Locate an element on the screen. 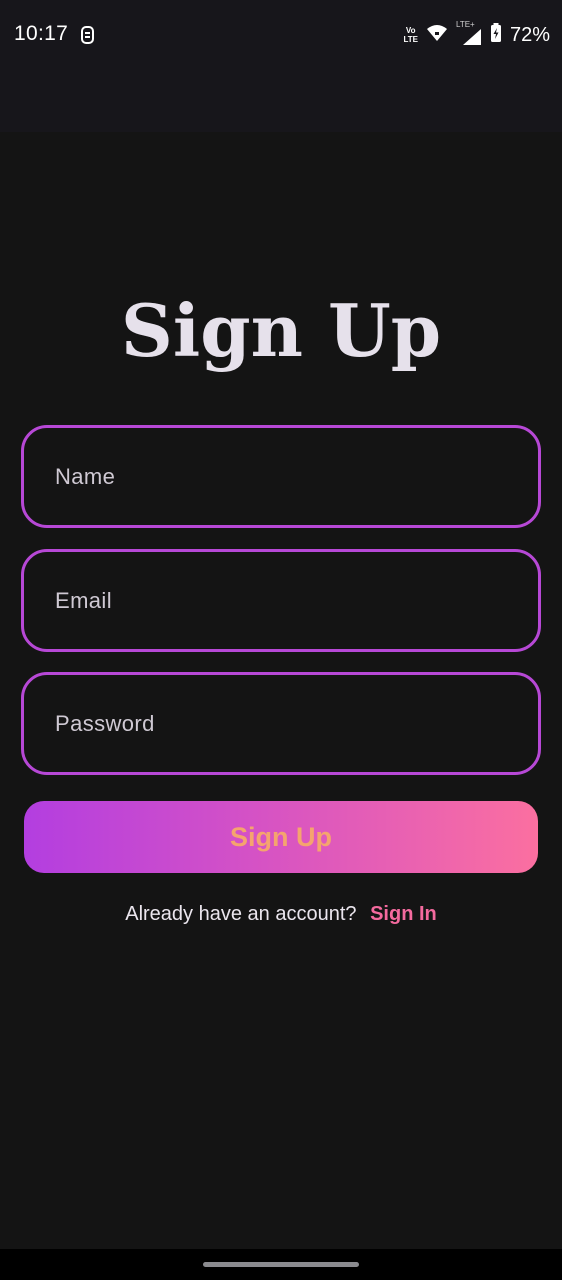 The image size is (562, 1280). sync-icon is located at coordinates (88, 35).